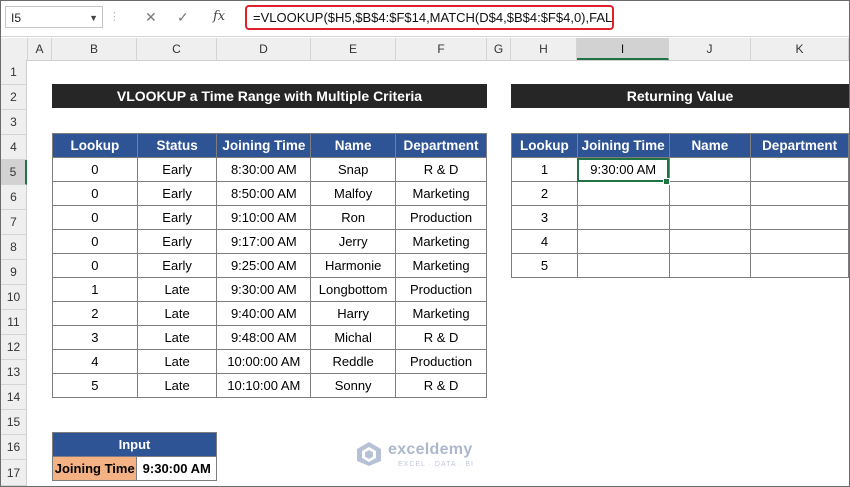  I want to click on table-cell: Harmonie, so click(353, 265).